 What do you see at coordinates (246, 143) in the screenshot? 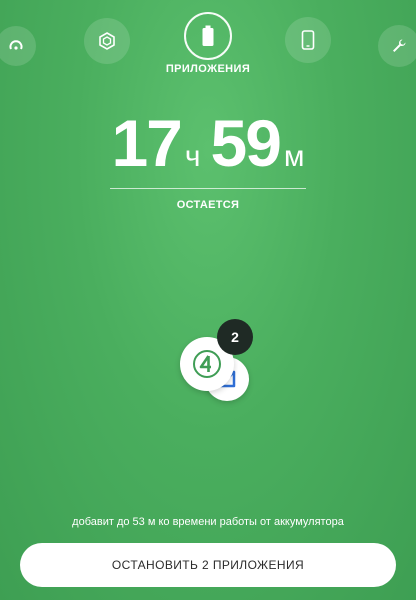
I see `minutes-value: 59` at bounding box center [246, 143].